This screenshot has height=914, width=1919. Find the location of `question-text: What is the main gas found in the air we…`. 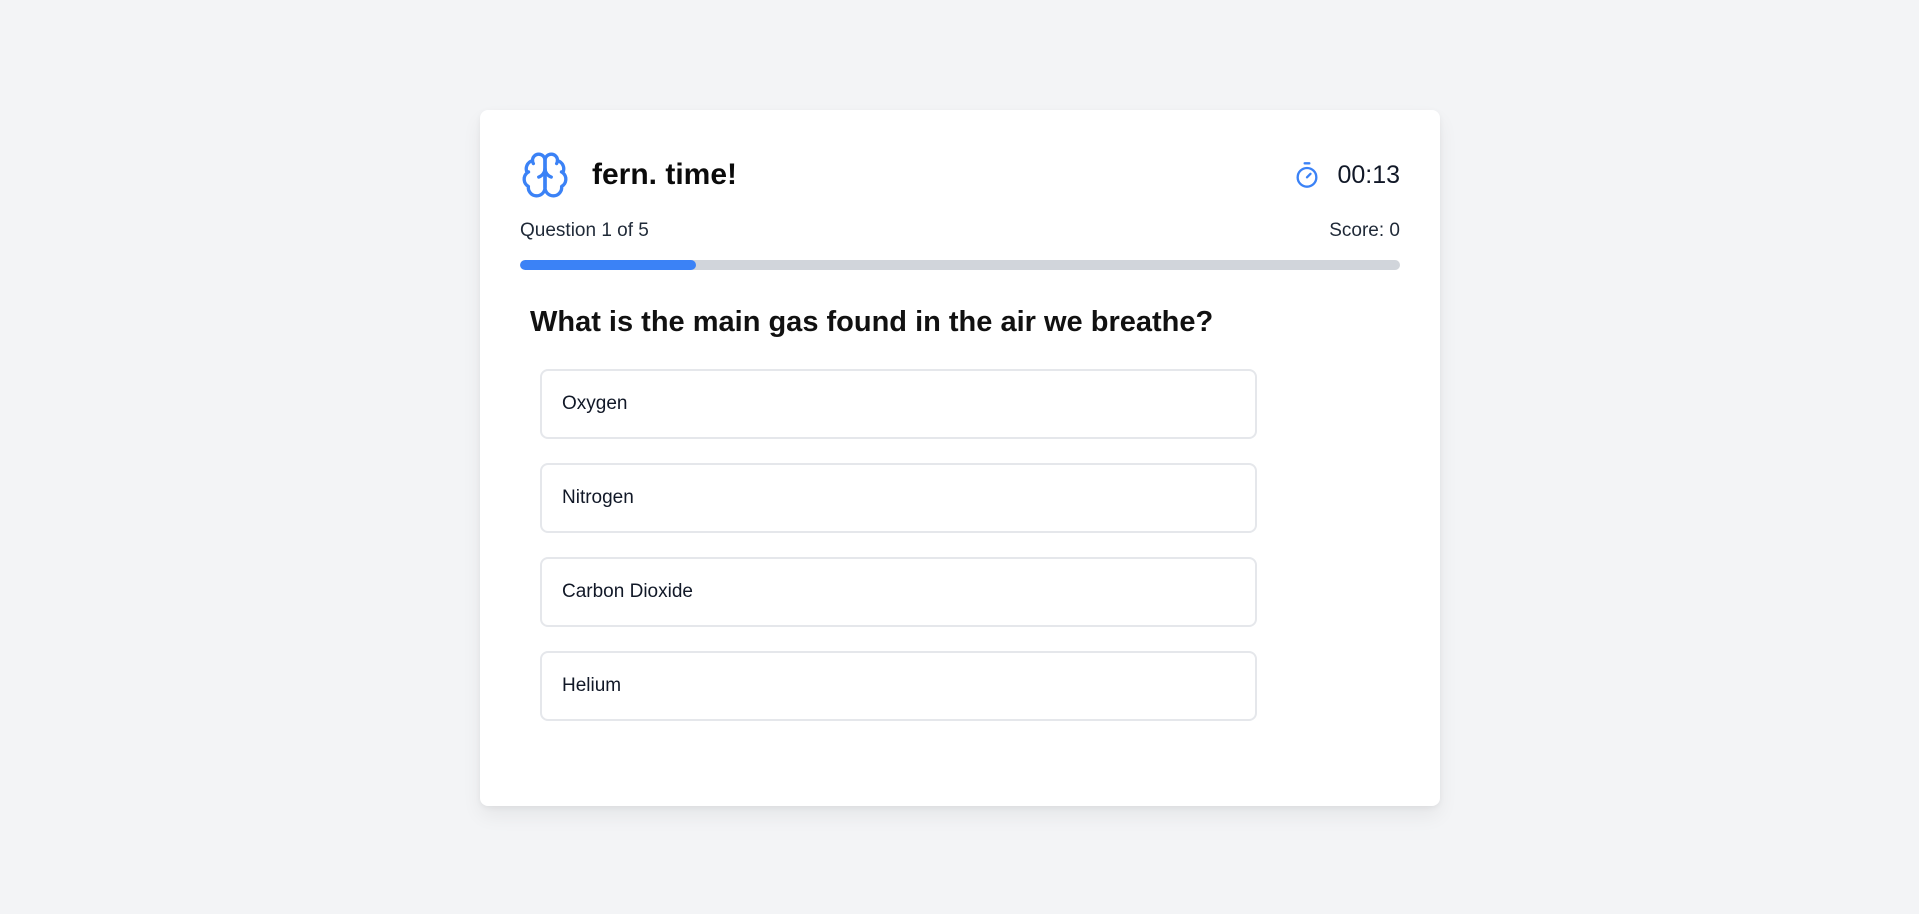

question-text: What is the main gas found in the air we… is located at coordinates (872, 322).